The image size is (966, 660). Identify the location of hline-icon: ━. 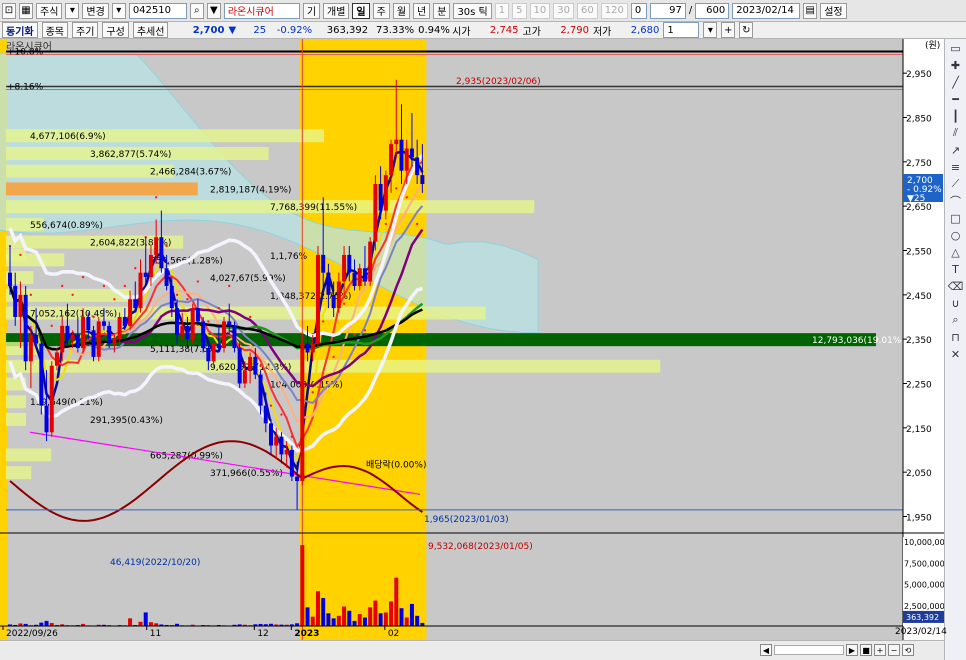
(956, 99).